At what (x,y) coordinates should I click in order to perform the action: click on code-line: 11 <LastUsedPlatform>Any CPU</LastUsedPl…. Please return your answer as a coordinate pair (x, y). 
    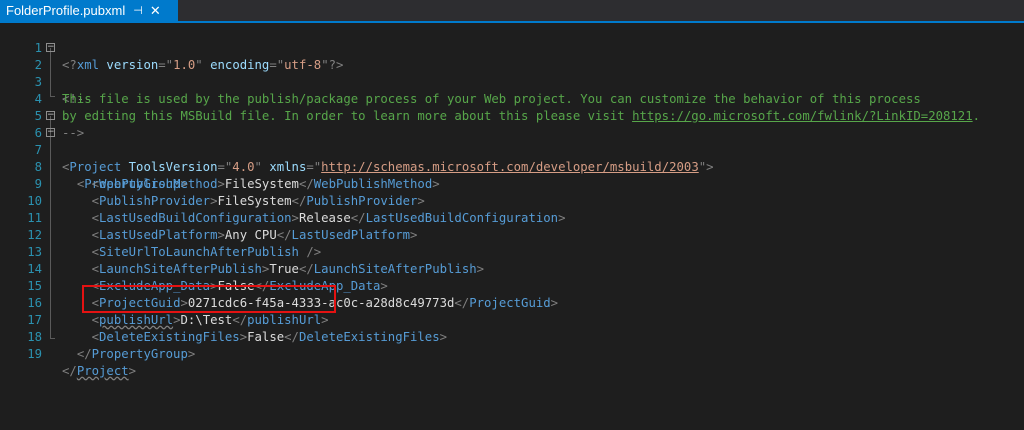
    Looking at the image, I should click on (512, 217).